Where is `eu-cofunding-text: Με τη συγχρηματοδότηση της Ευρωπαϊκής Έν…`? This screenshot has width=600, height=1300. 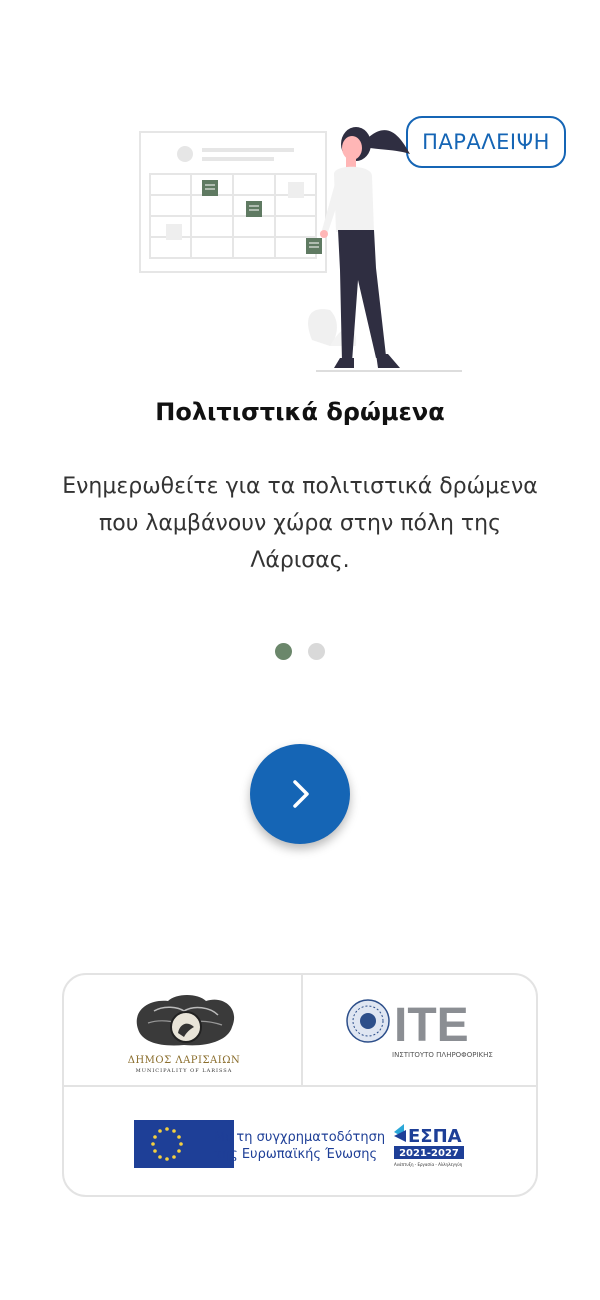 eu-cofunding-text: Με τη συγχρηματοδότηση της Ευρωπαϊκής Έν… is located at coordinates (299, 1146).